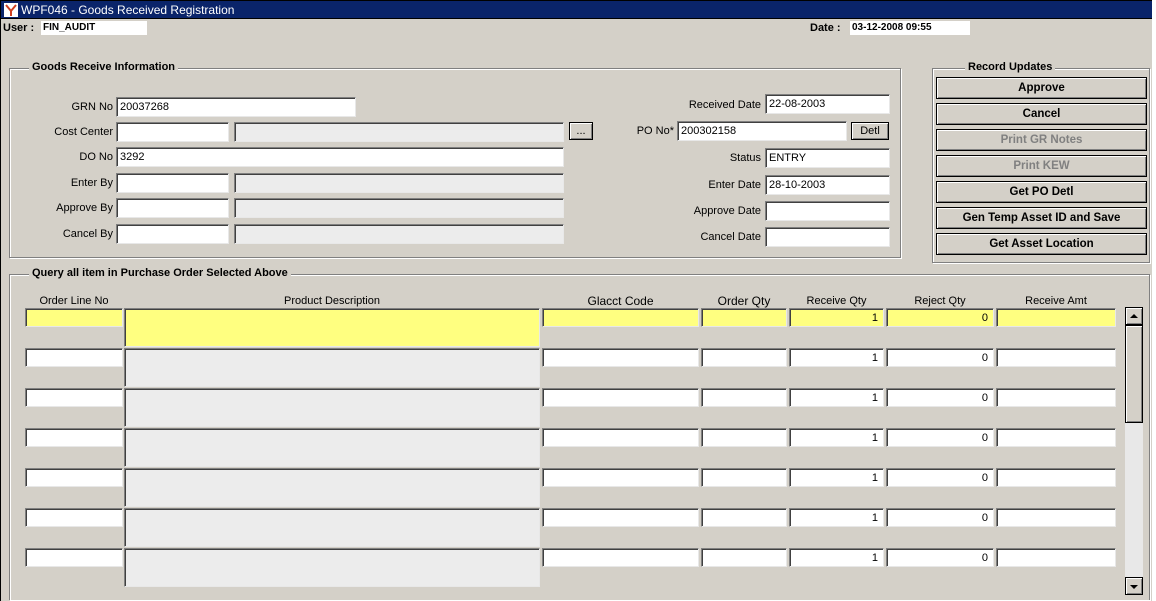 The width and height of the screenshot is (1156, 601). I want to click on column-header-order-qty: Order Qty, so click(744, 301).